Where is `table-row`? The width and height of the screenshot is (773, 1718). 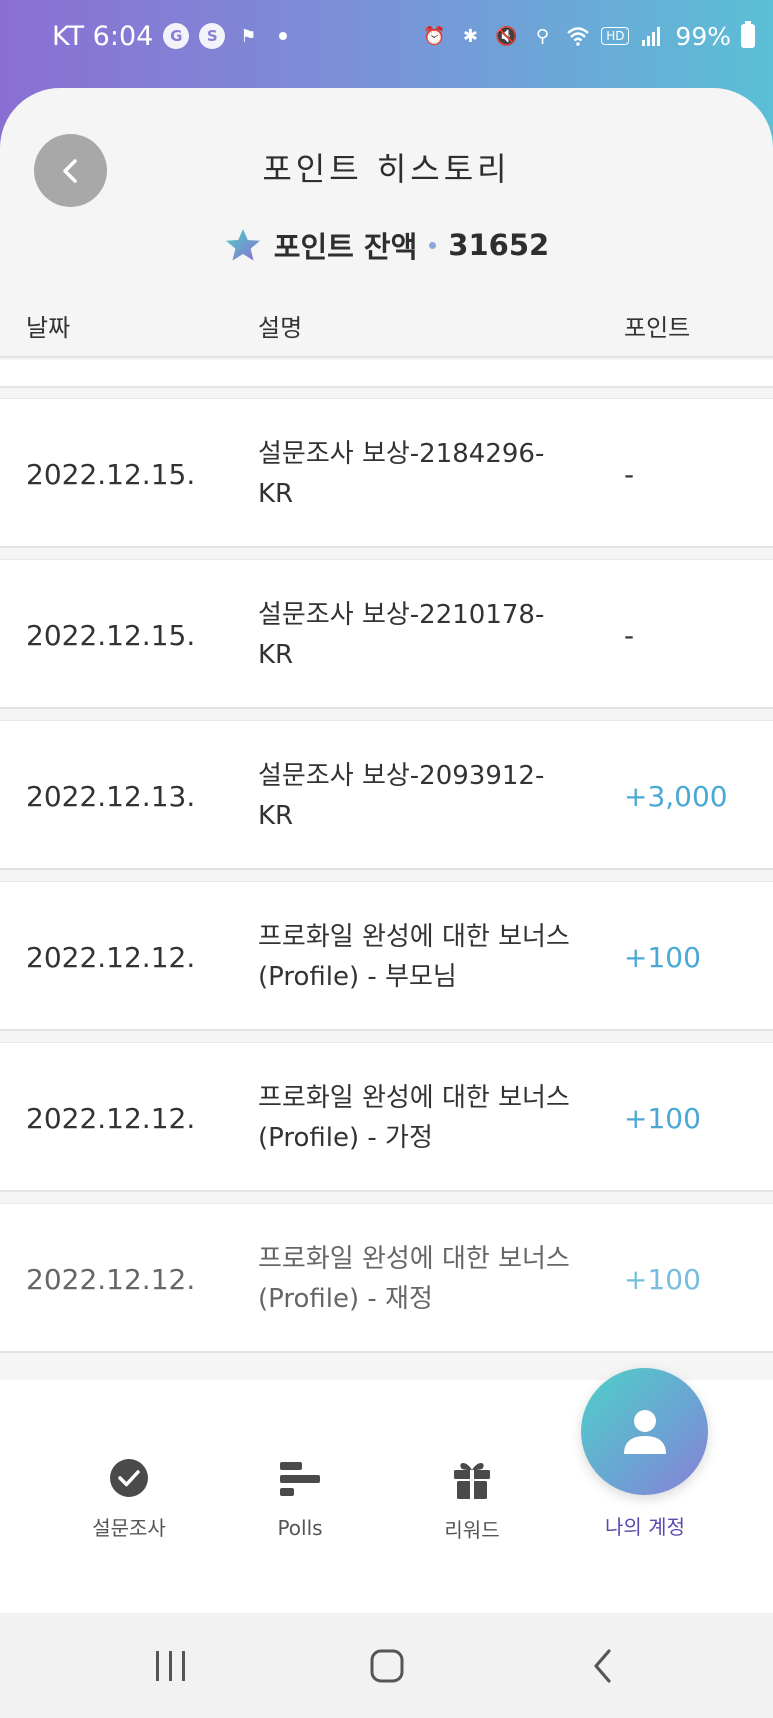 table-row is located at coordinates (386, 374).